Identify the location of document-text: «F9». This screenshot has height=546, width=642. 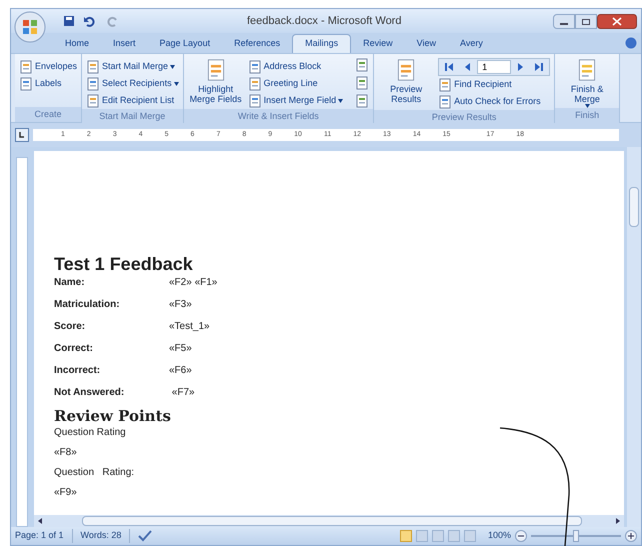
(65, 493).